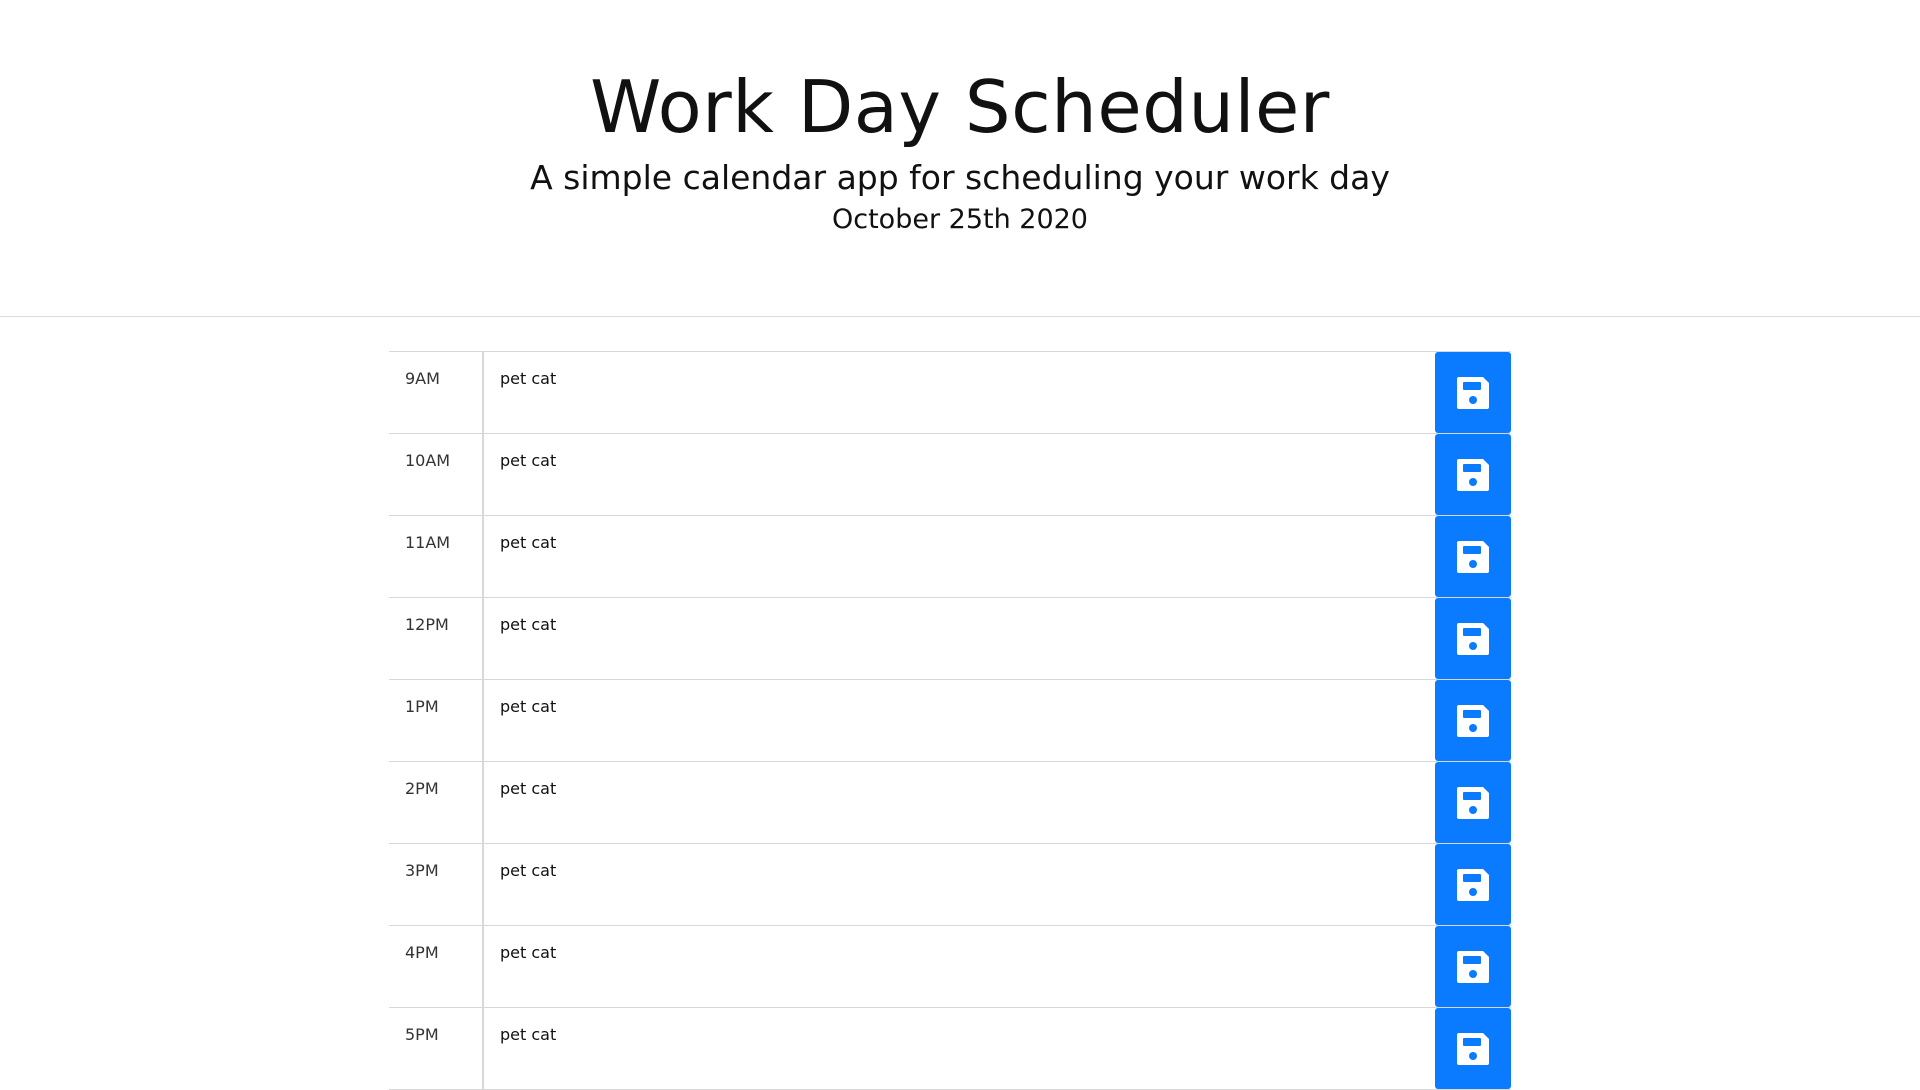 Image resolution: width=1920 pixels, height=1090 pixels. I want to click on time-block: 1PM pet cat, so click(950, 720).